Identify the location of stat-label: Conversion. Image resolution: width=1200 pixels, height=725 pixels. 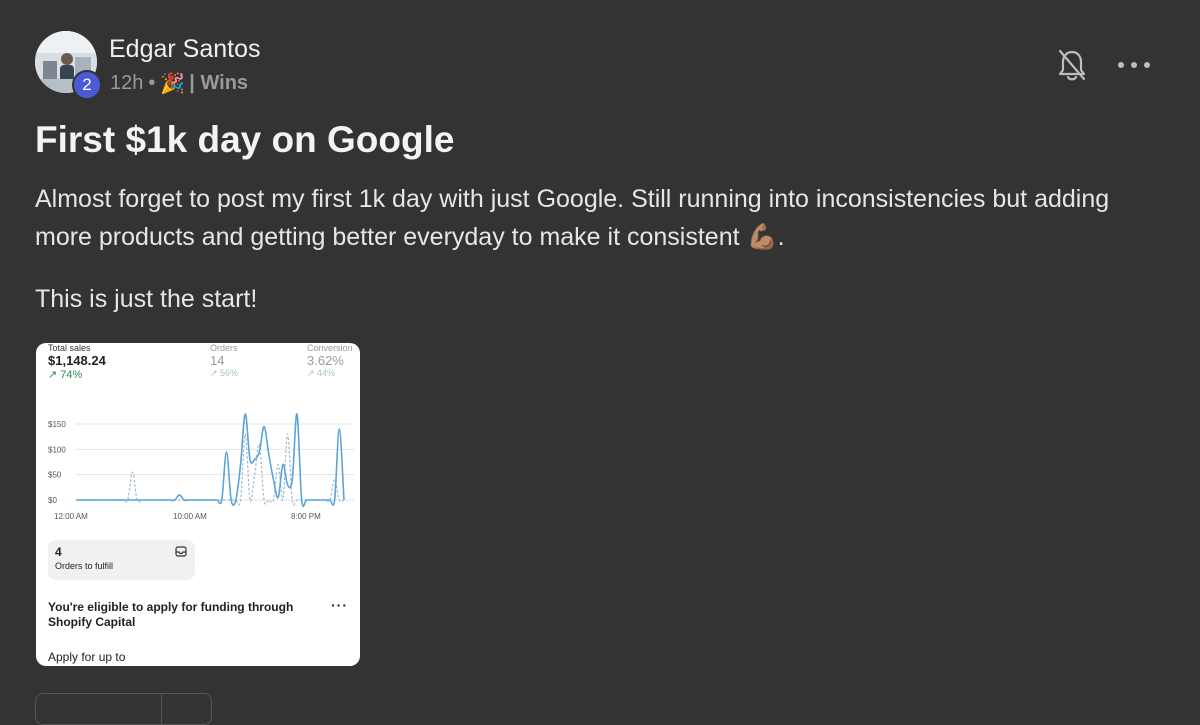
(330, 348).